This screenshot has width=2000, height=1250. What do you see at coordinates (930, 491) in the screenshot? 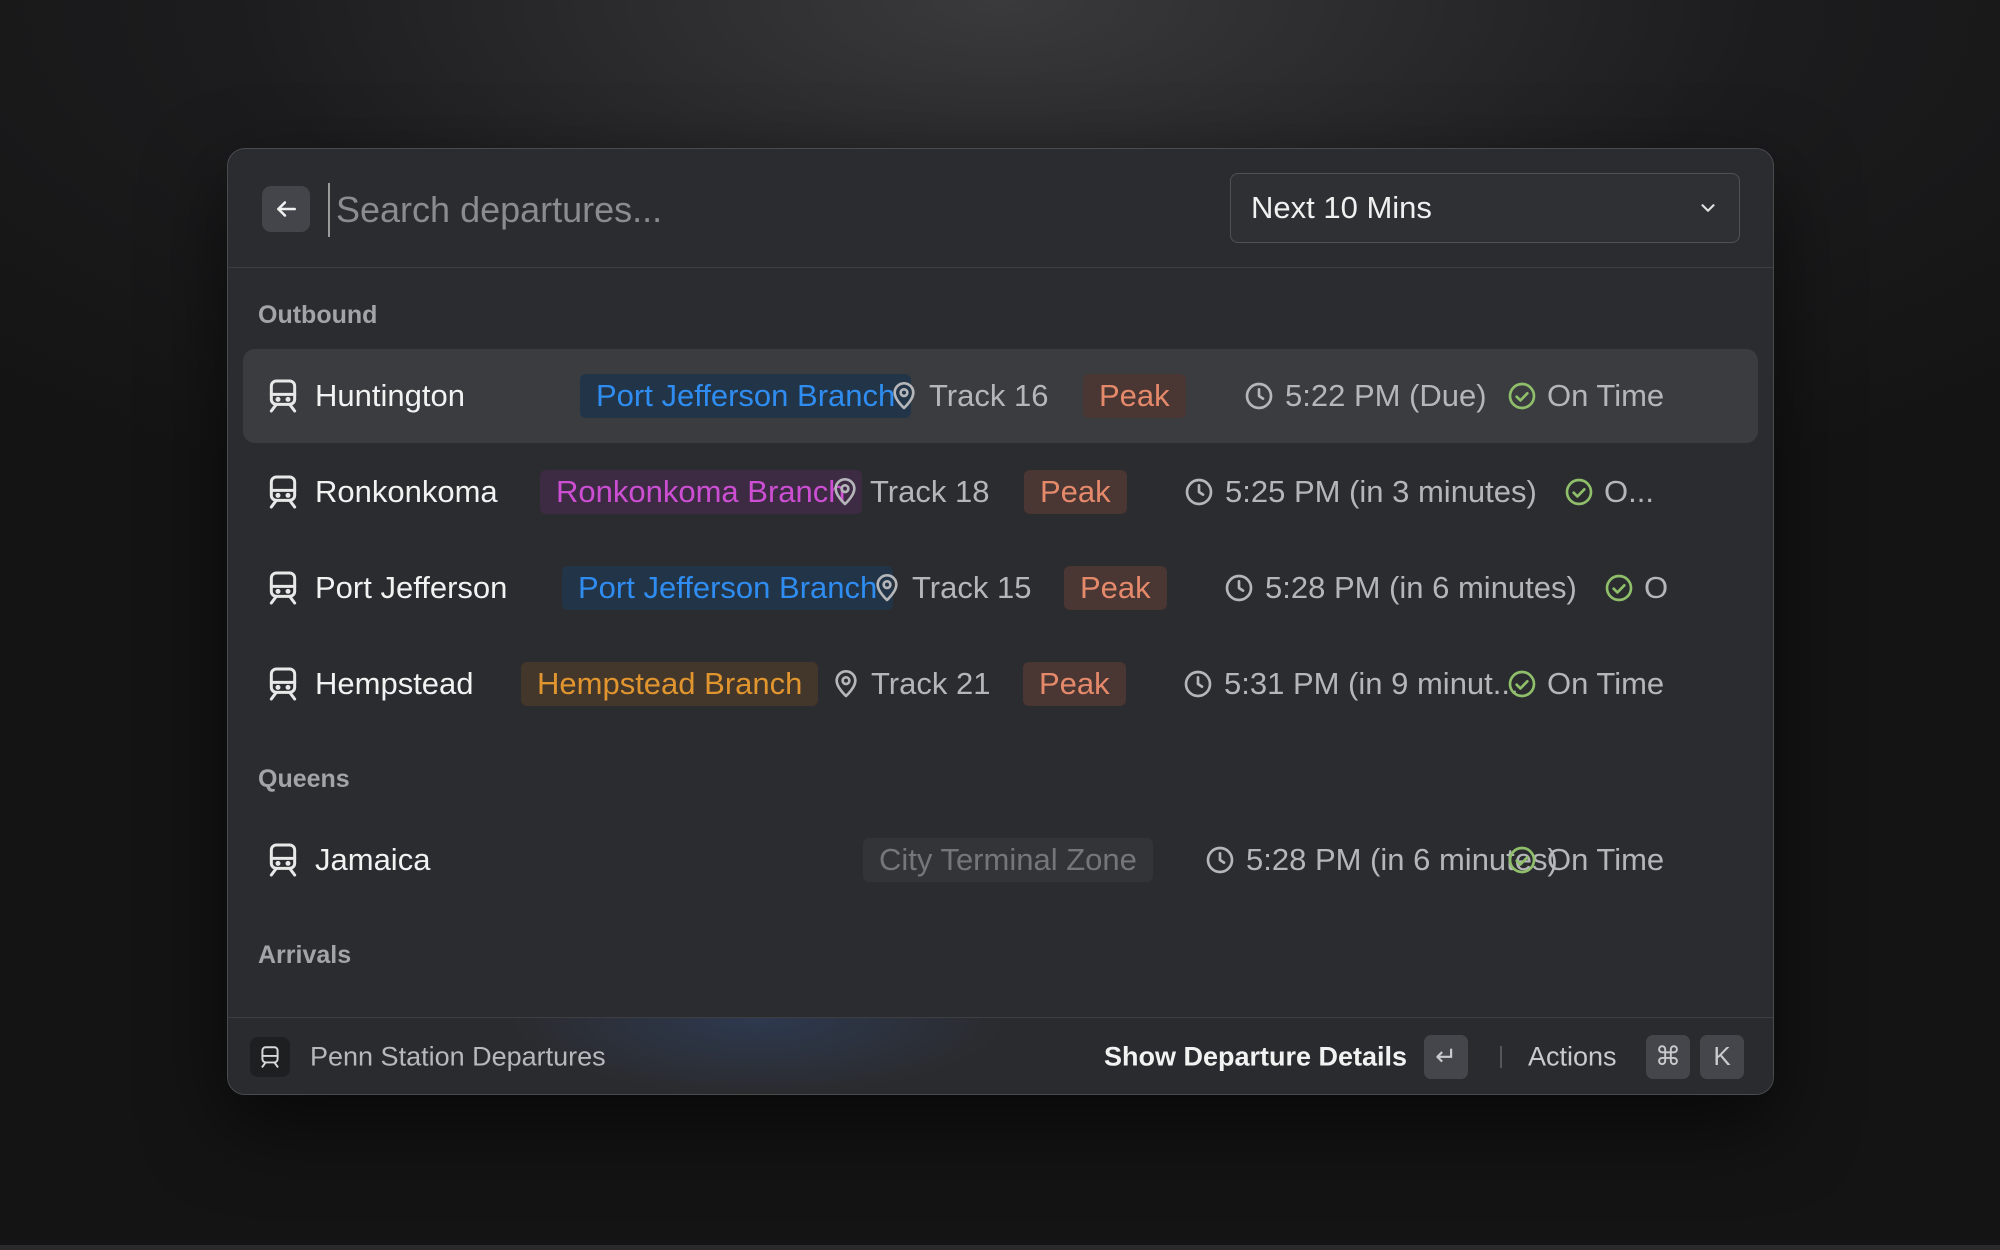
I see `track-label: Track 18` at bounding box center [930, 491].